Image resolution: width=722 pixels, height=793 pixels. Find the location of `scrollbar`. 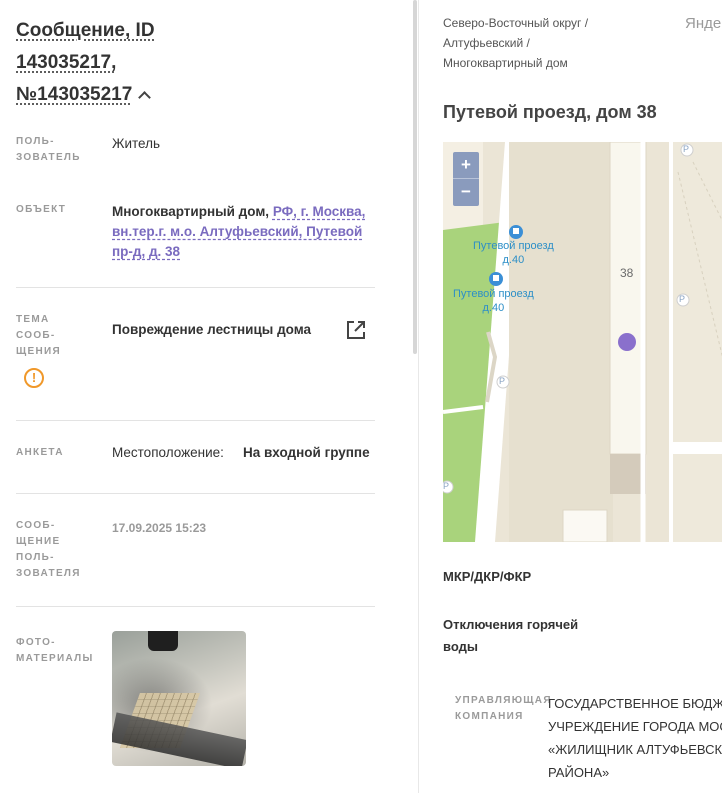

scrollbar is located at coordinates (415, 177).